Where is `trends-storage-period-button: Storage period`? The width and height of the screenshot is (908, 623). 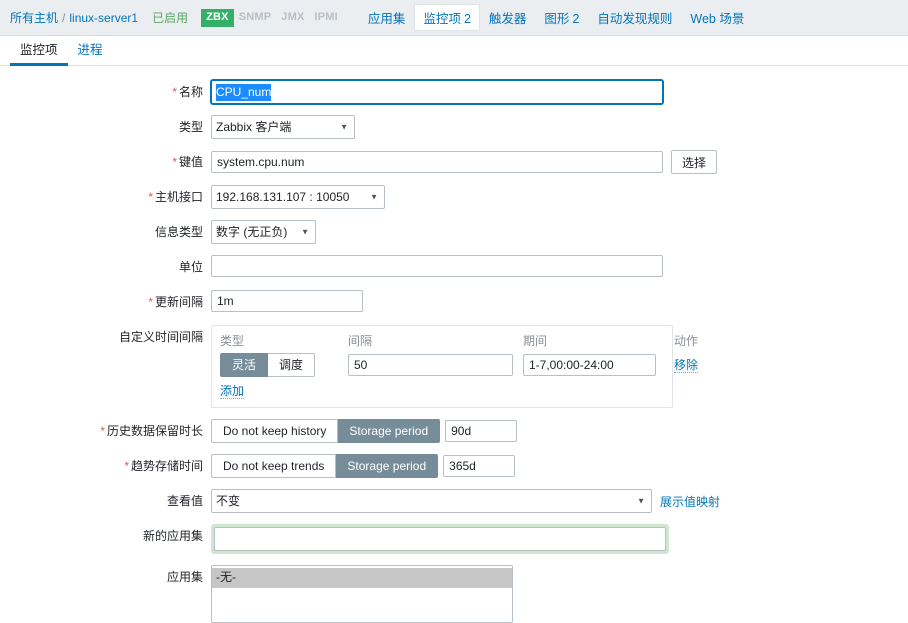 trends-storage-period-button: Storage period is located at coordinates (387, 466).